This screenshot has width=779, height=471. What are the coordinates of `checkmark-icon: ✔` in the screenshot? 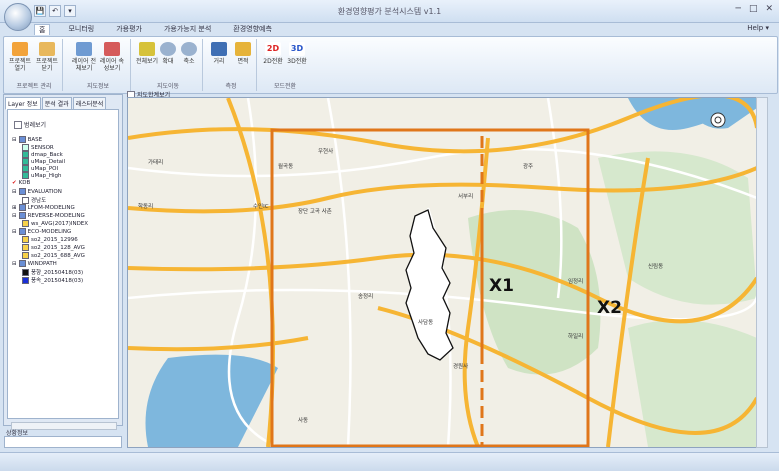 It's located at (14, 183).